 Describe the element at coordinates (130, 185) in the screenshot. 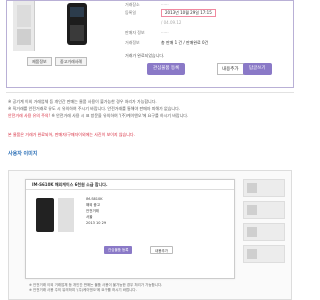

I see `screenshot-title: IM-S610K 해외케이스 6천원 소급 합니다.` at that location.